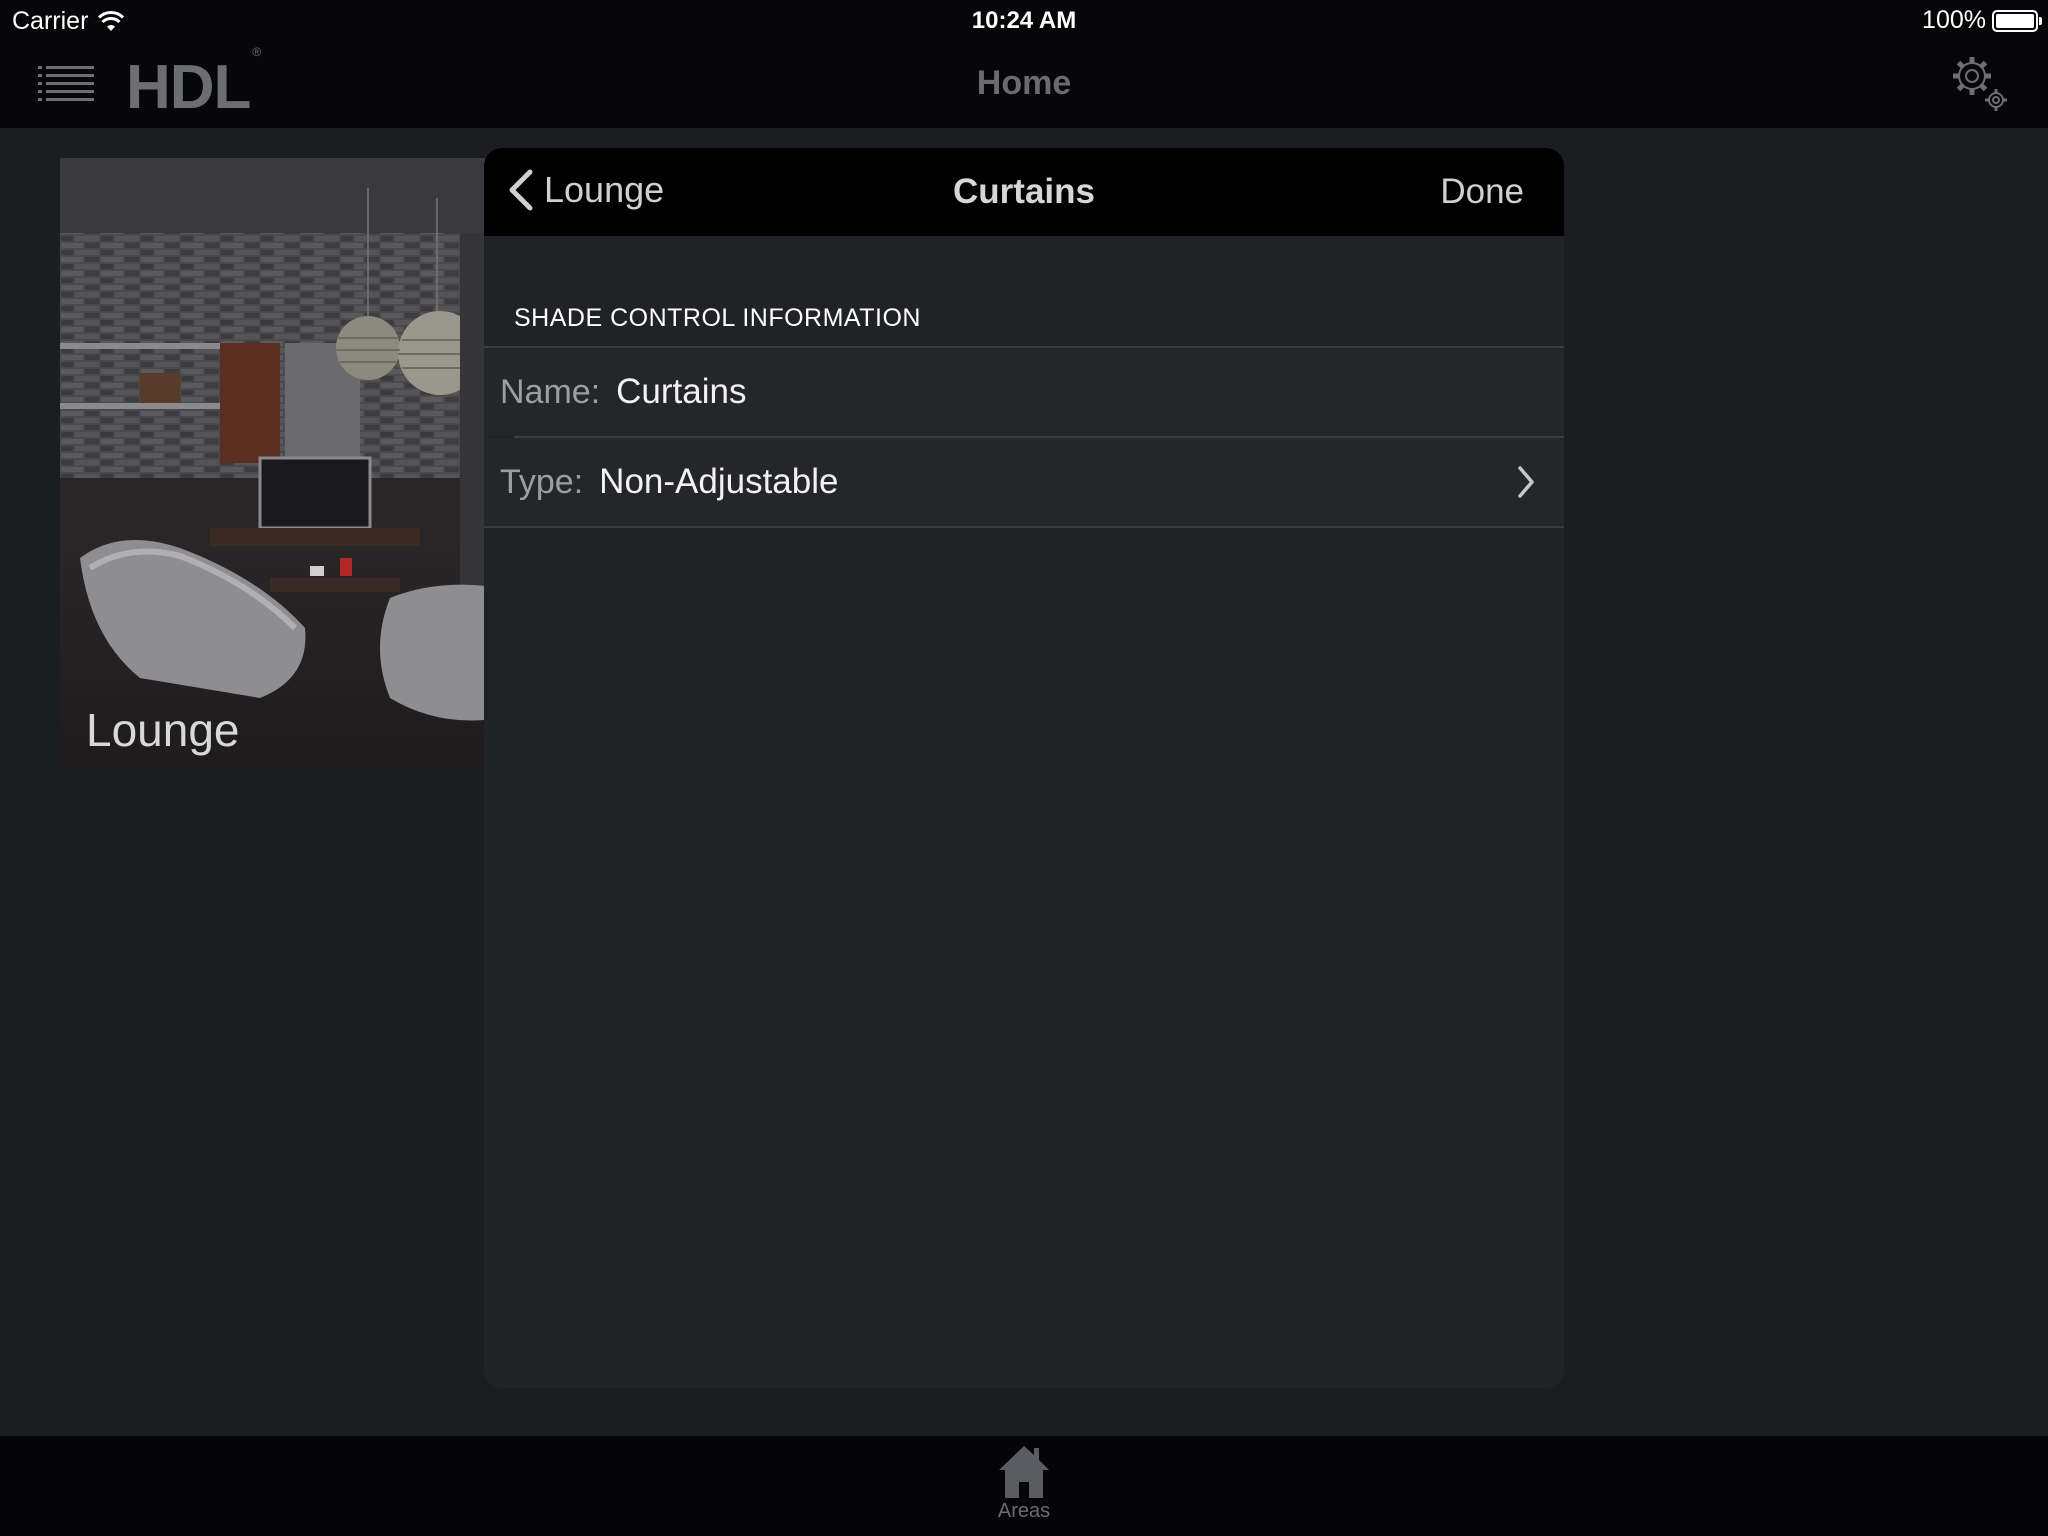 Image resolution: width=2048 pixels, height=1536 pixels. Describe the element at coordinates (1024, 437) in the screenshot. I see `shade-info-table: Name: Curtains Type: Non-Adjustable` at that location.